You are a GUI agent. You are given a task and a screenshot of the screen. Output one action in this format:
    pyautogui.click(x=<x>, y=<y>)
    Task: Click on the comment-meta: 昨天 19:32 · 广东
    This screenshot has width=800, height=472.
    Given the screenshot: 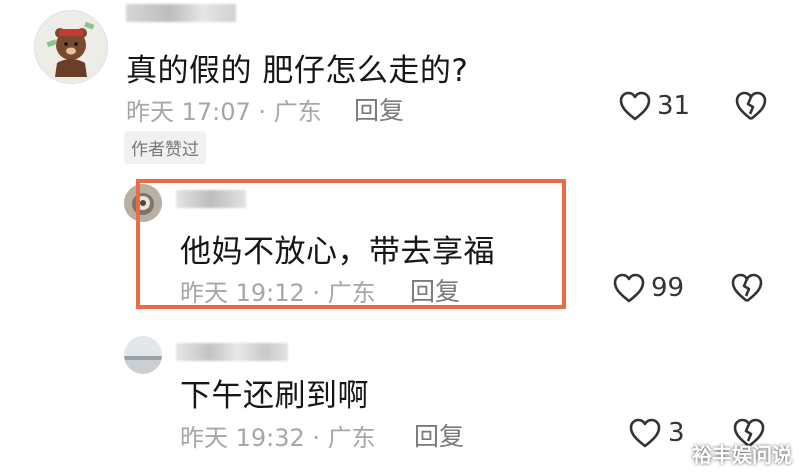 What is the action you would take?
    pyautogui.click(x=278, y=438)
    